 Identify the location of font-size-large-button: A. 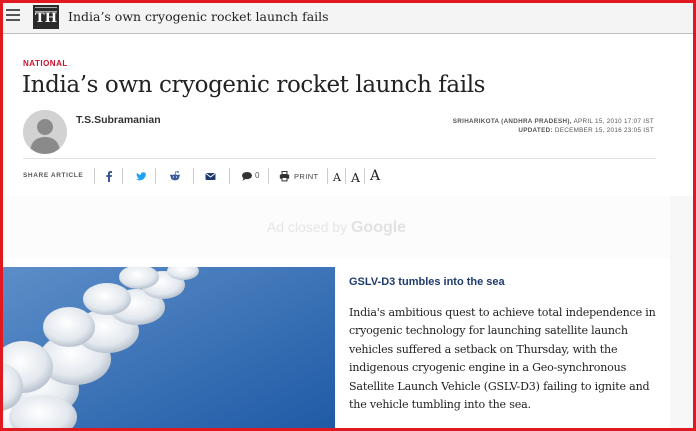
(375, 176).